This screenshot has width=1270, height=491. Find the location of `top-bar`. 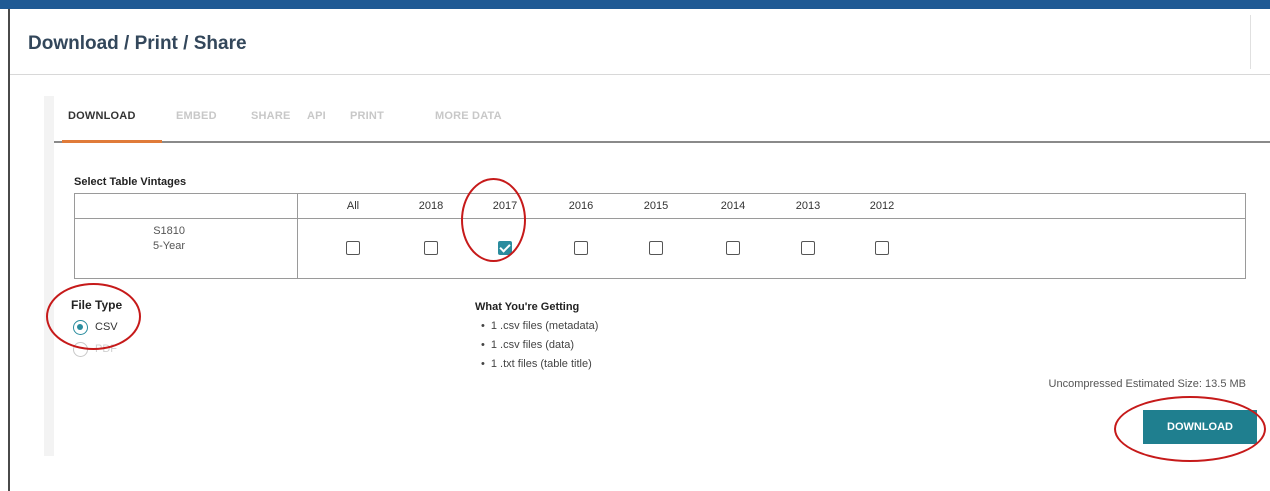

top-bar is located at coordinates (635, 4).